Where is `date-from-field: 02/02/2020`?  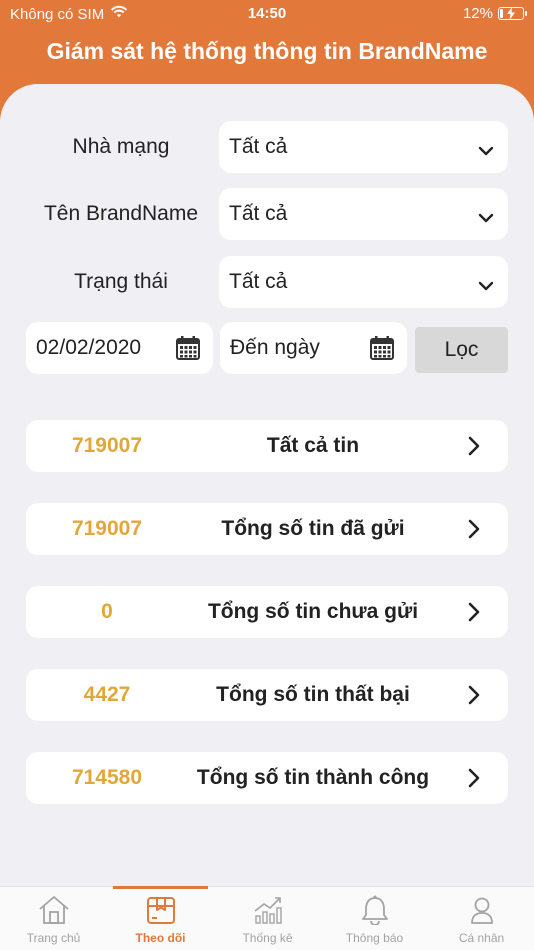
date-from-field: 02/02/2020 is located at coordinates (119, 348).